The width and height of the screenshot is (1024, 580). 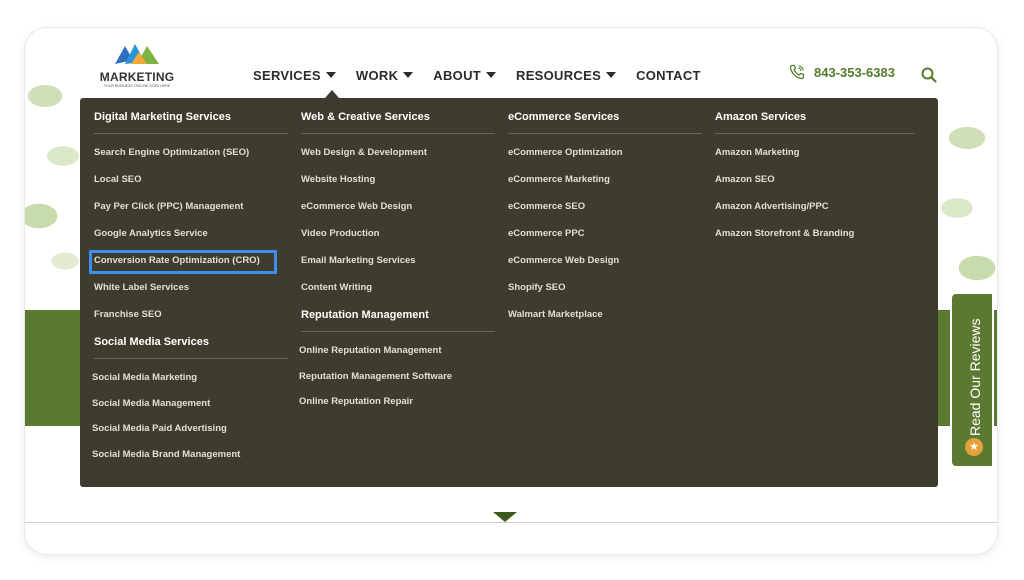 What do you see at coordinates (815, 211) in the screenshot?
I see `menu-link-amazon-ppc: Amazon Advertising/PPC` at bounding box center [815, 211].